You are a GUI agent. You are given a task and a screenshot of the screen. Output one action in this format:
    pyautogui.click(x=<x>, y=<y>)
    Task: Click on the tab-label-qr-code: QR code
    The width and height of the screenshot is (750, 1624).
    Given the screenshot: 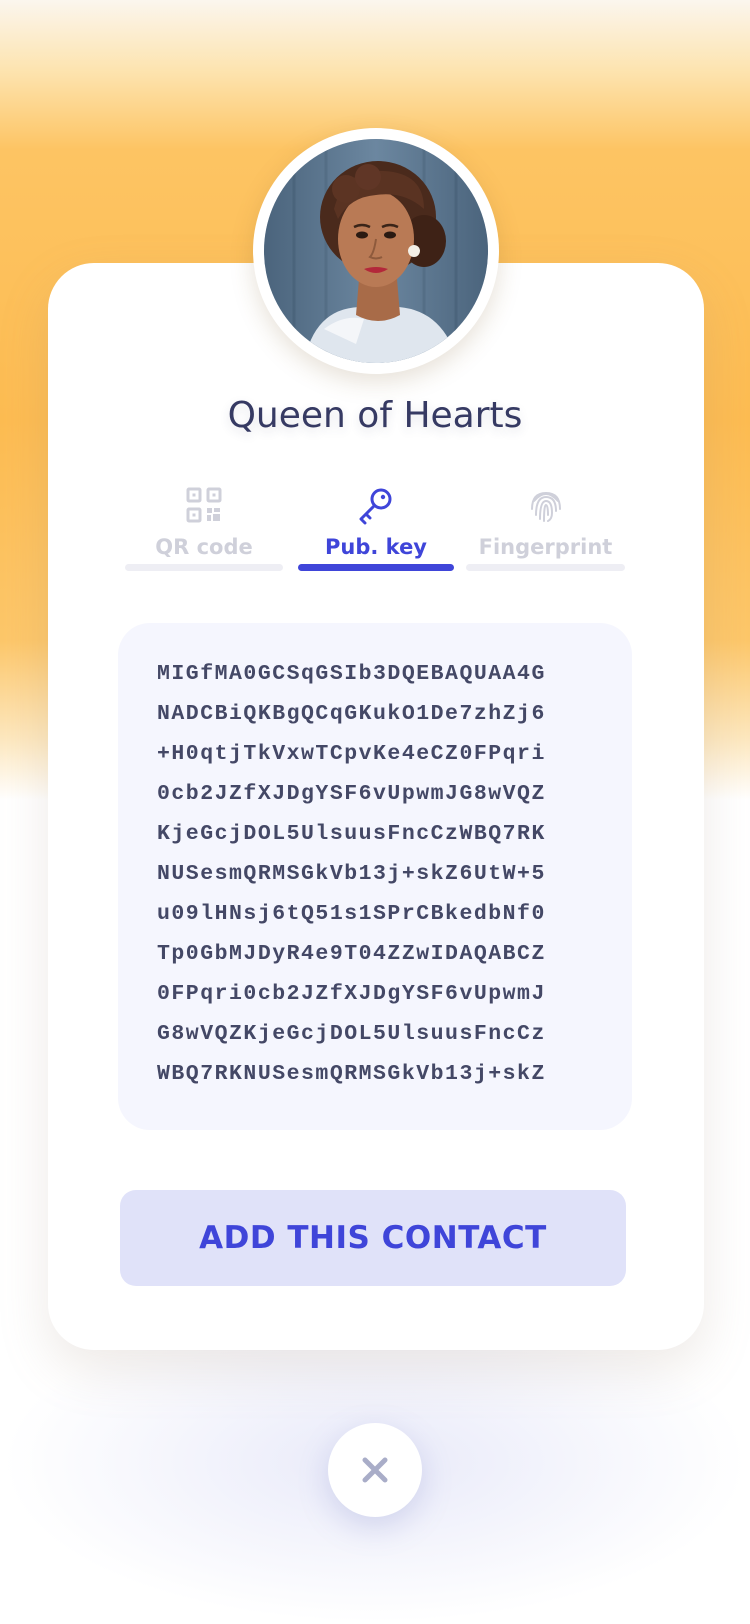 What is the action you would take?
    pyautogui.click(x=204, y=547)
    